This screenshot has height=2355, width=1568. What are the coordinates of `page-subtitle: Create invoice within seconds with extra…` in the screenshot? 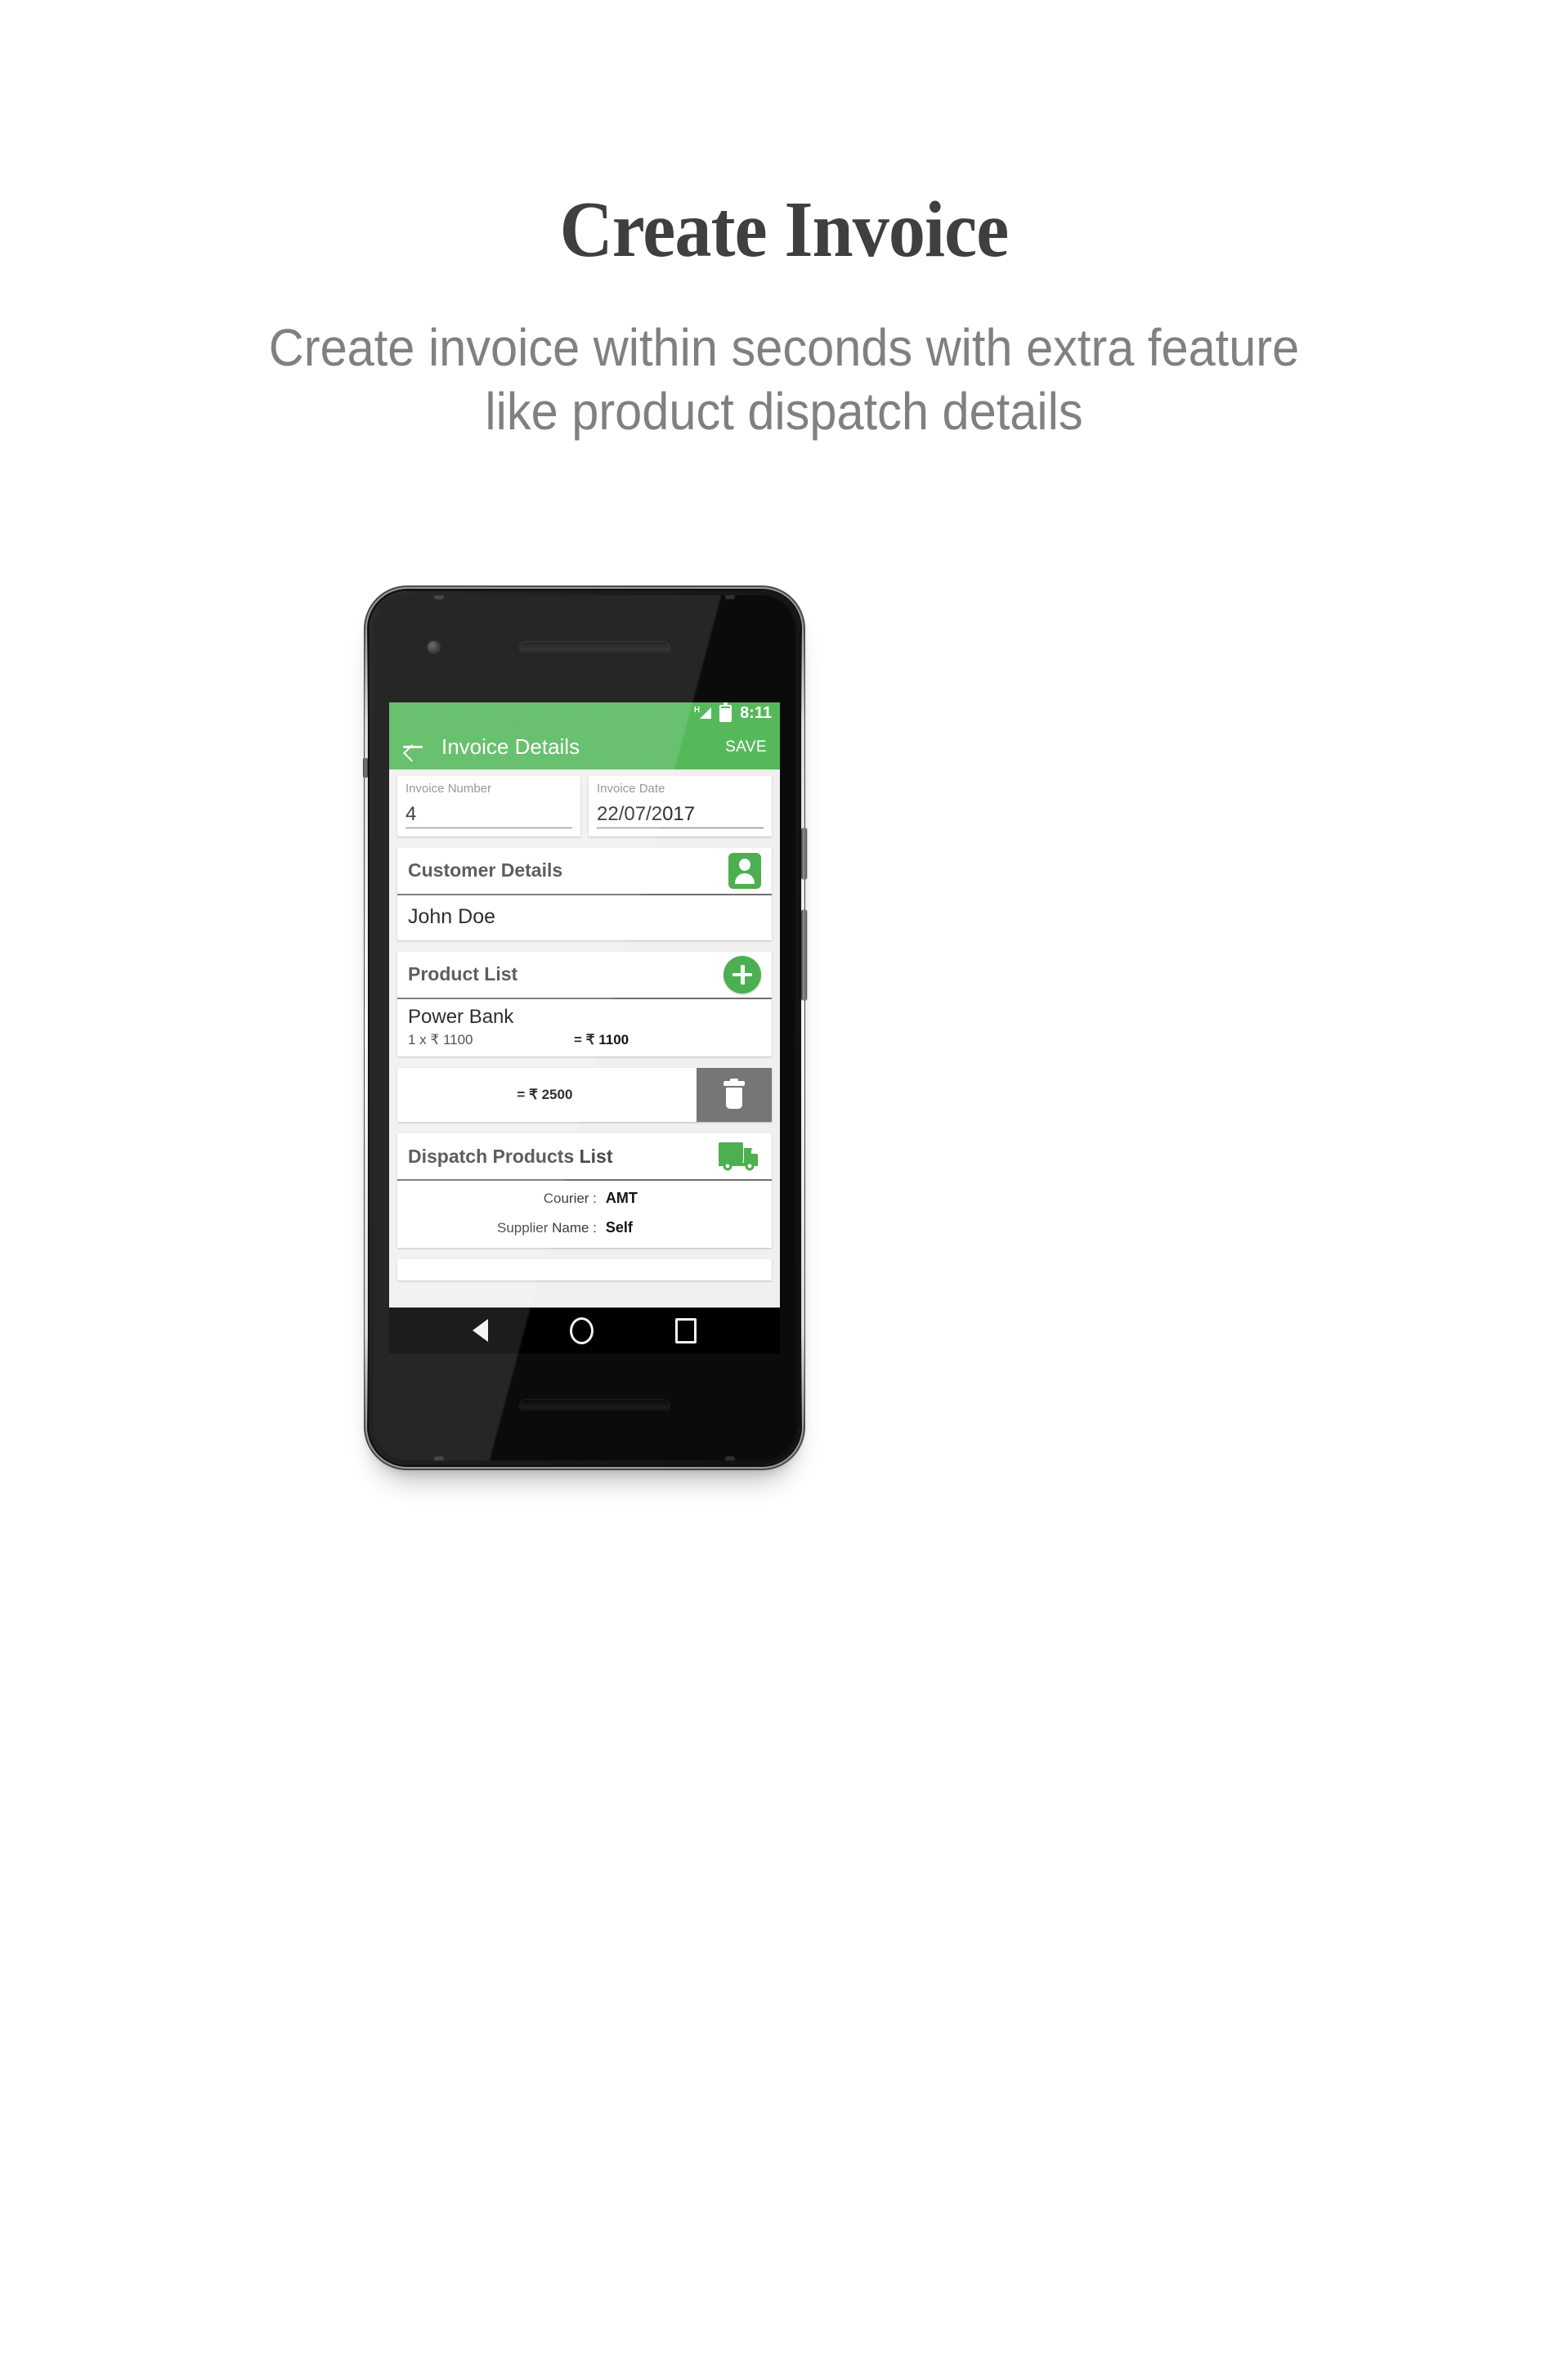 It's located at (784, 356).